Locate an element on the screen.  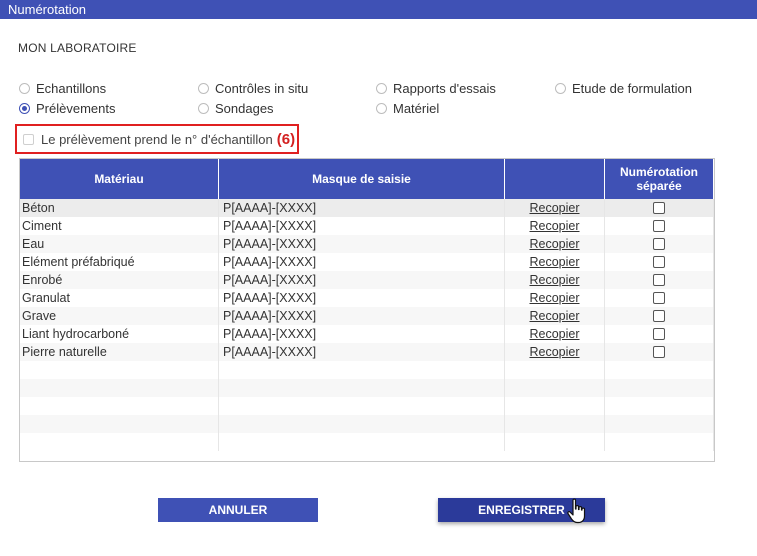
annotation-number: (6) is located at coordinates (286, 139).